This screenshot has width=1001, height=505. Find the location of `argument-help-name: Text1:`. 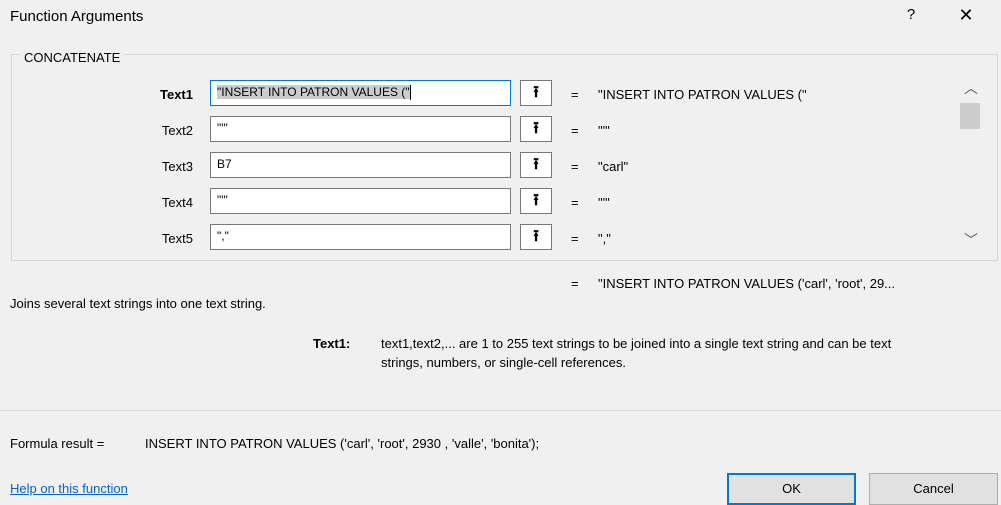

argument-help-name: Text1: is located at coordinates (332, 343).